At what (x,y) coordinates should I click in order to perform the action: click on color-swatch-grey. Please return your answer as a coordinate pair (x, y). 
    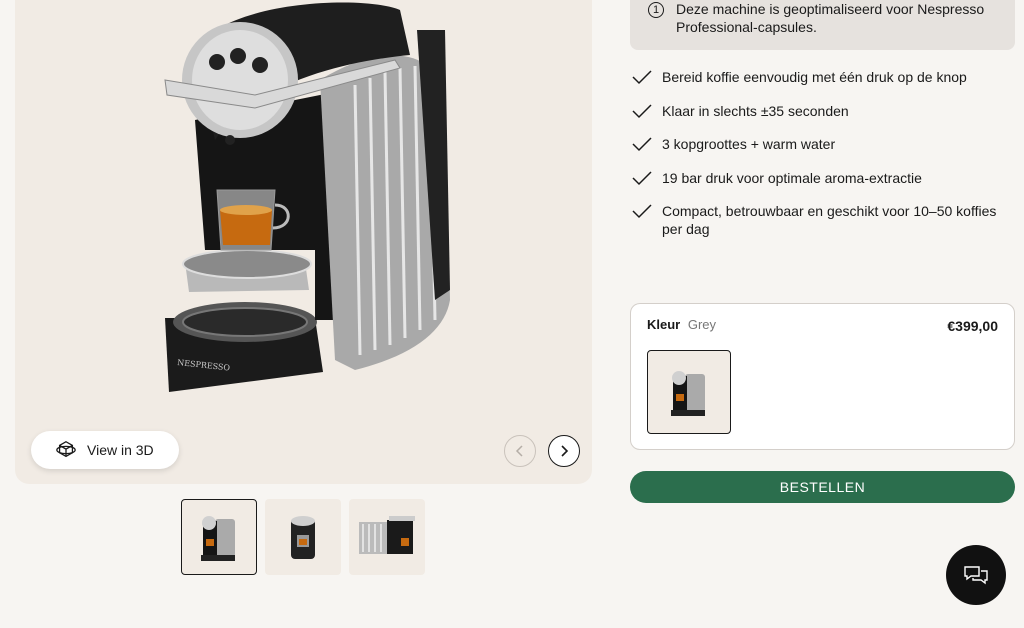
    Looking at the image, I should click on (689, 392).